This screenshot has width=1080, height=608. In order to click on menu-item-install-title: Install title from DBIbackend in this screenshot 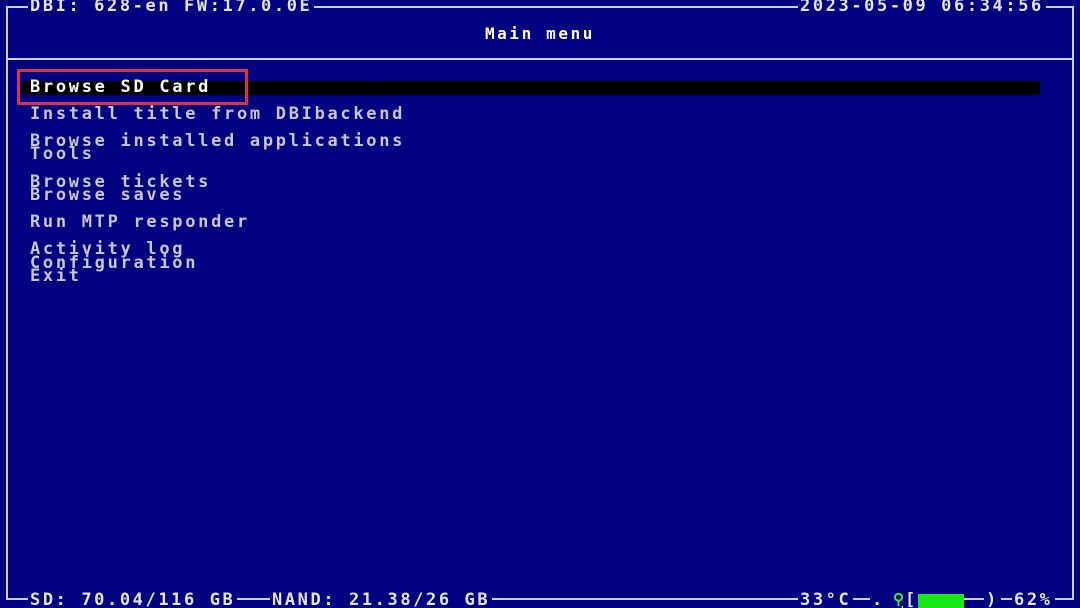, I will do `click(217, 114)`.